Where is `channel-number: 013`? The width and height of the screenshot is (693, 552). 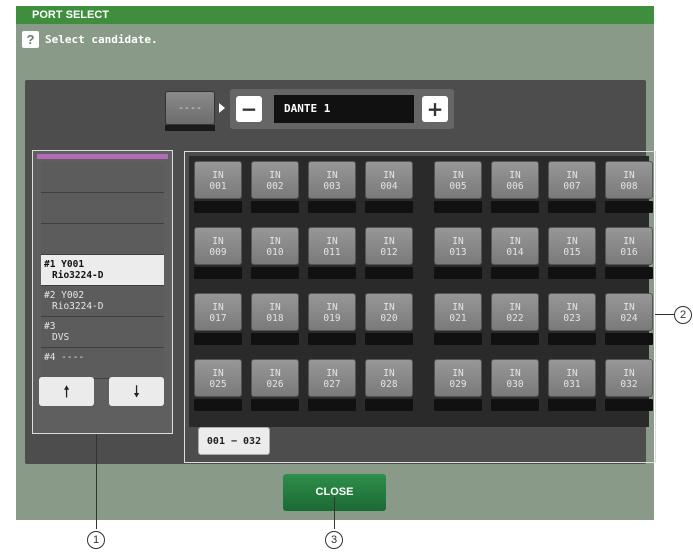
channel-number: 013 is located at coordinates (458, 252).